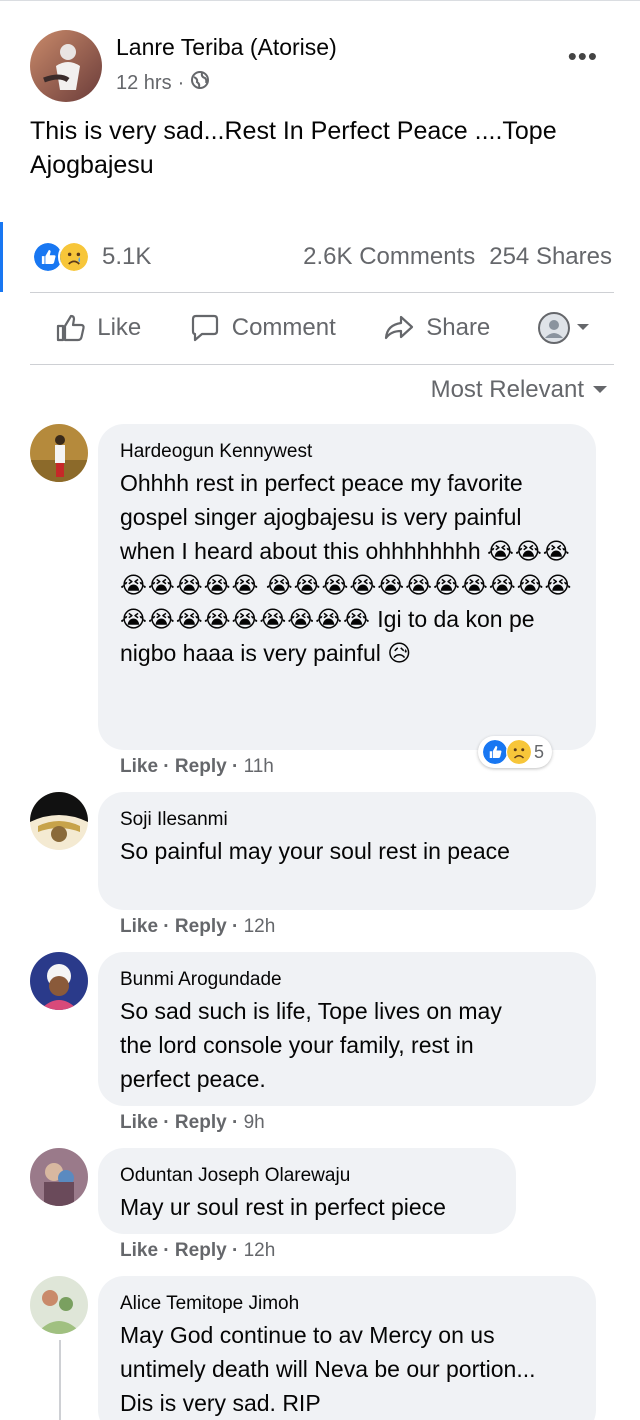 This screenshot has height=1420, width=640. I want to click on sad-emoji: 😥, so click(399, 653).